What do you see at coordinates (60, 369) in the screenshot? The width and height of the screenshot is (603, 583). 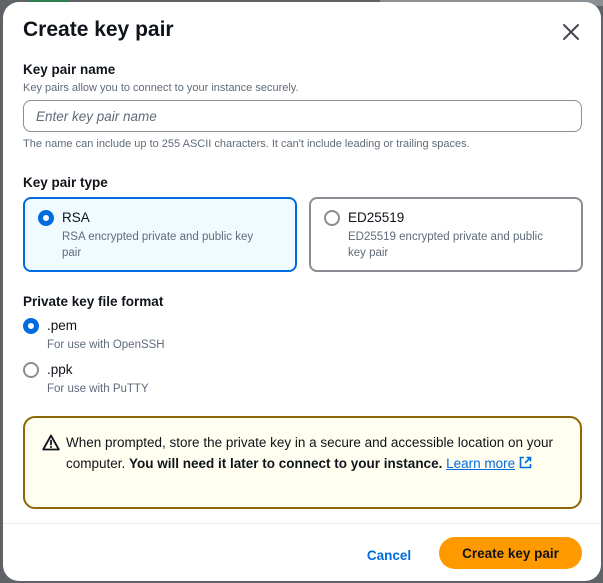 I see `option-title: .ppk` at bounding box center [60, 369].